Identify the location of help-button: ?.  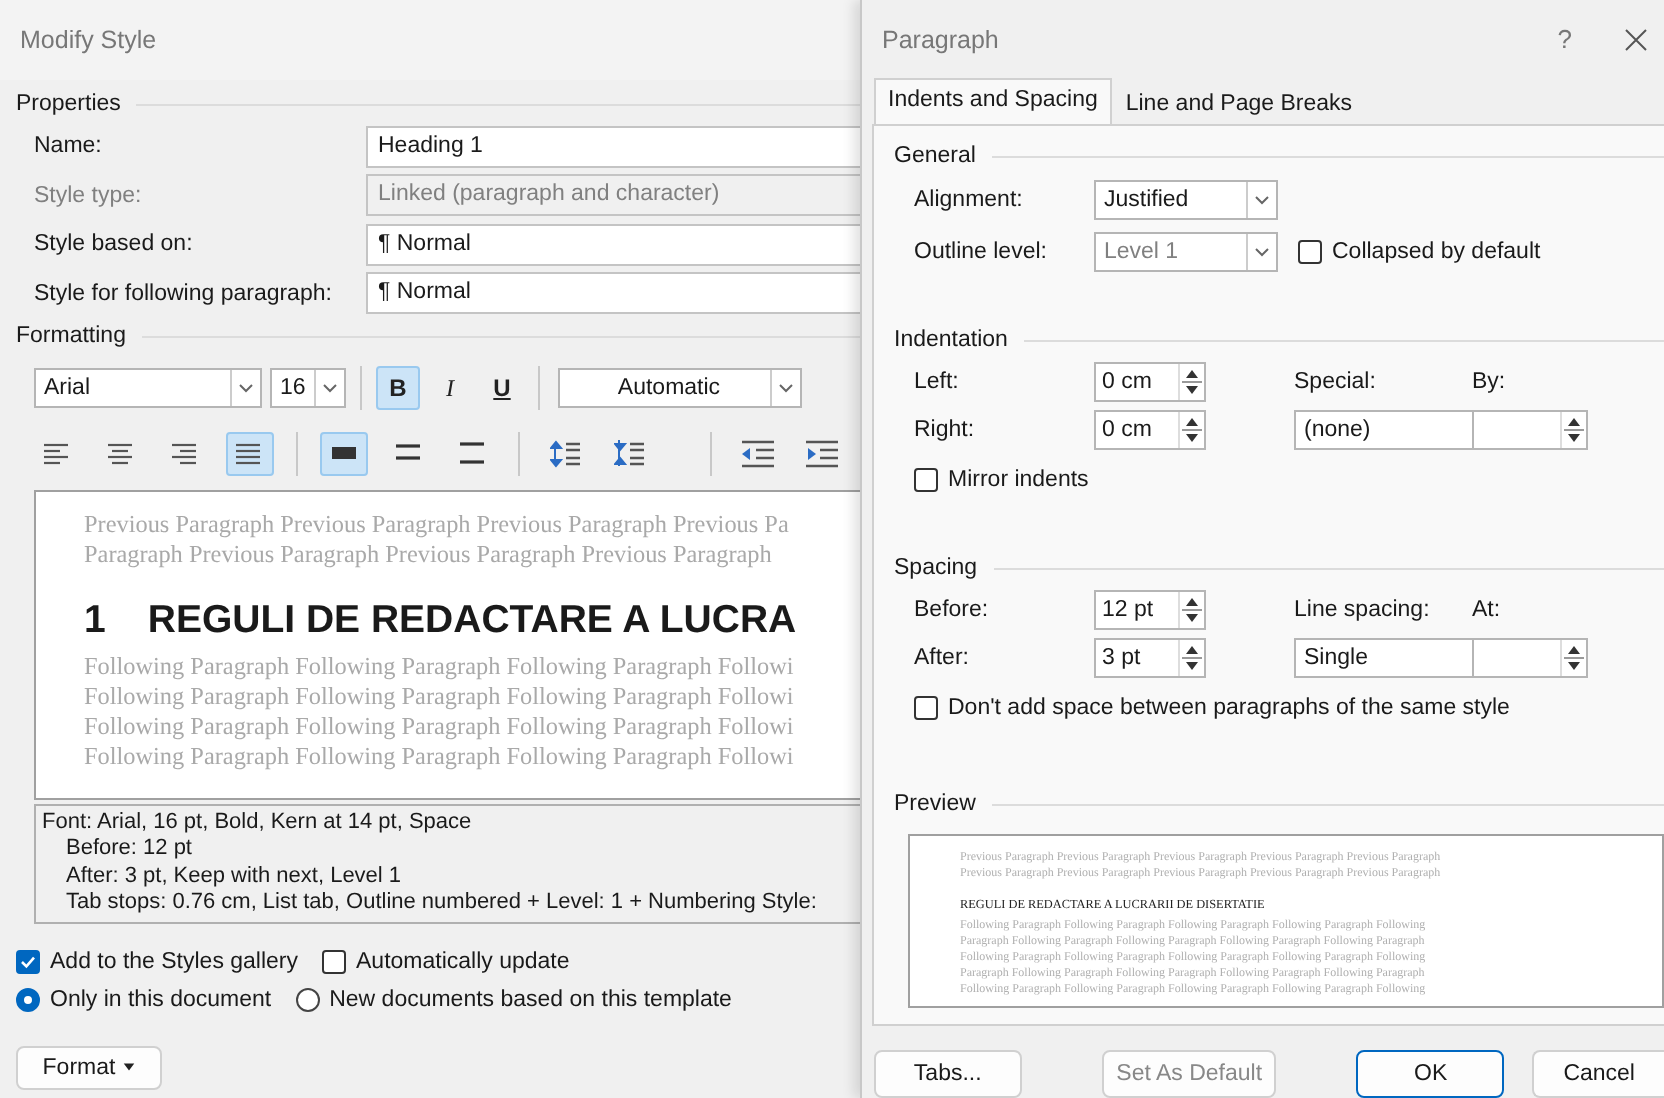
(1564, 39).